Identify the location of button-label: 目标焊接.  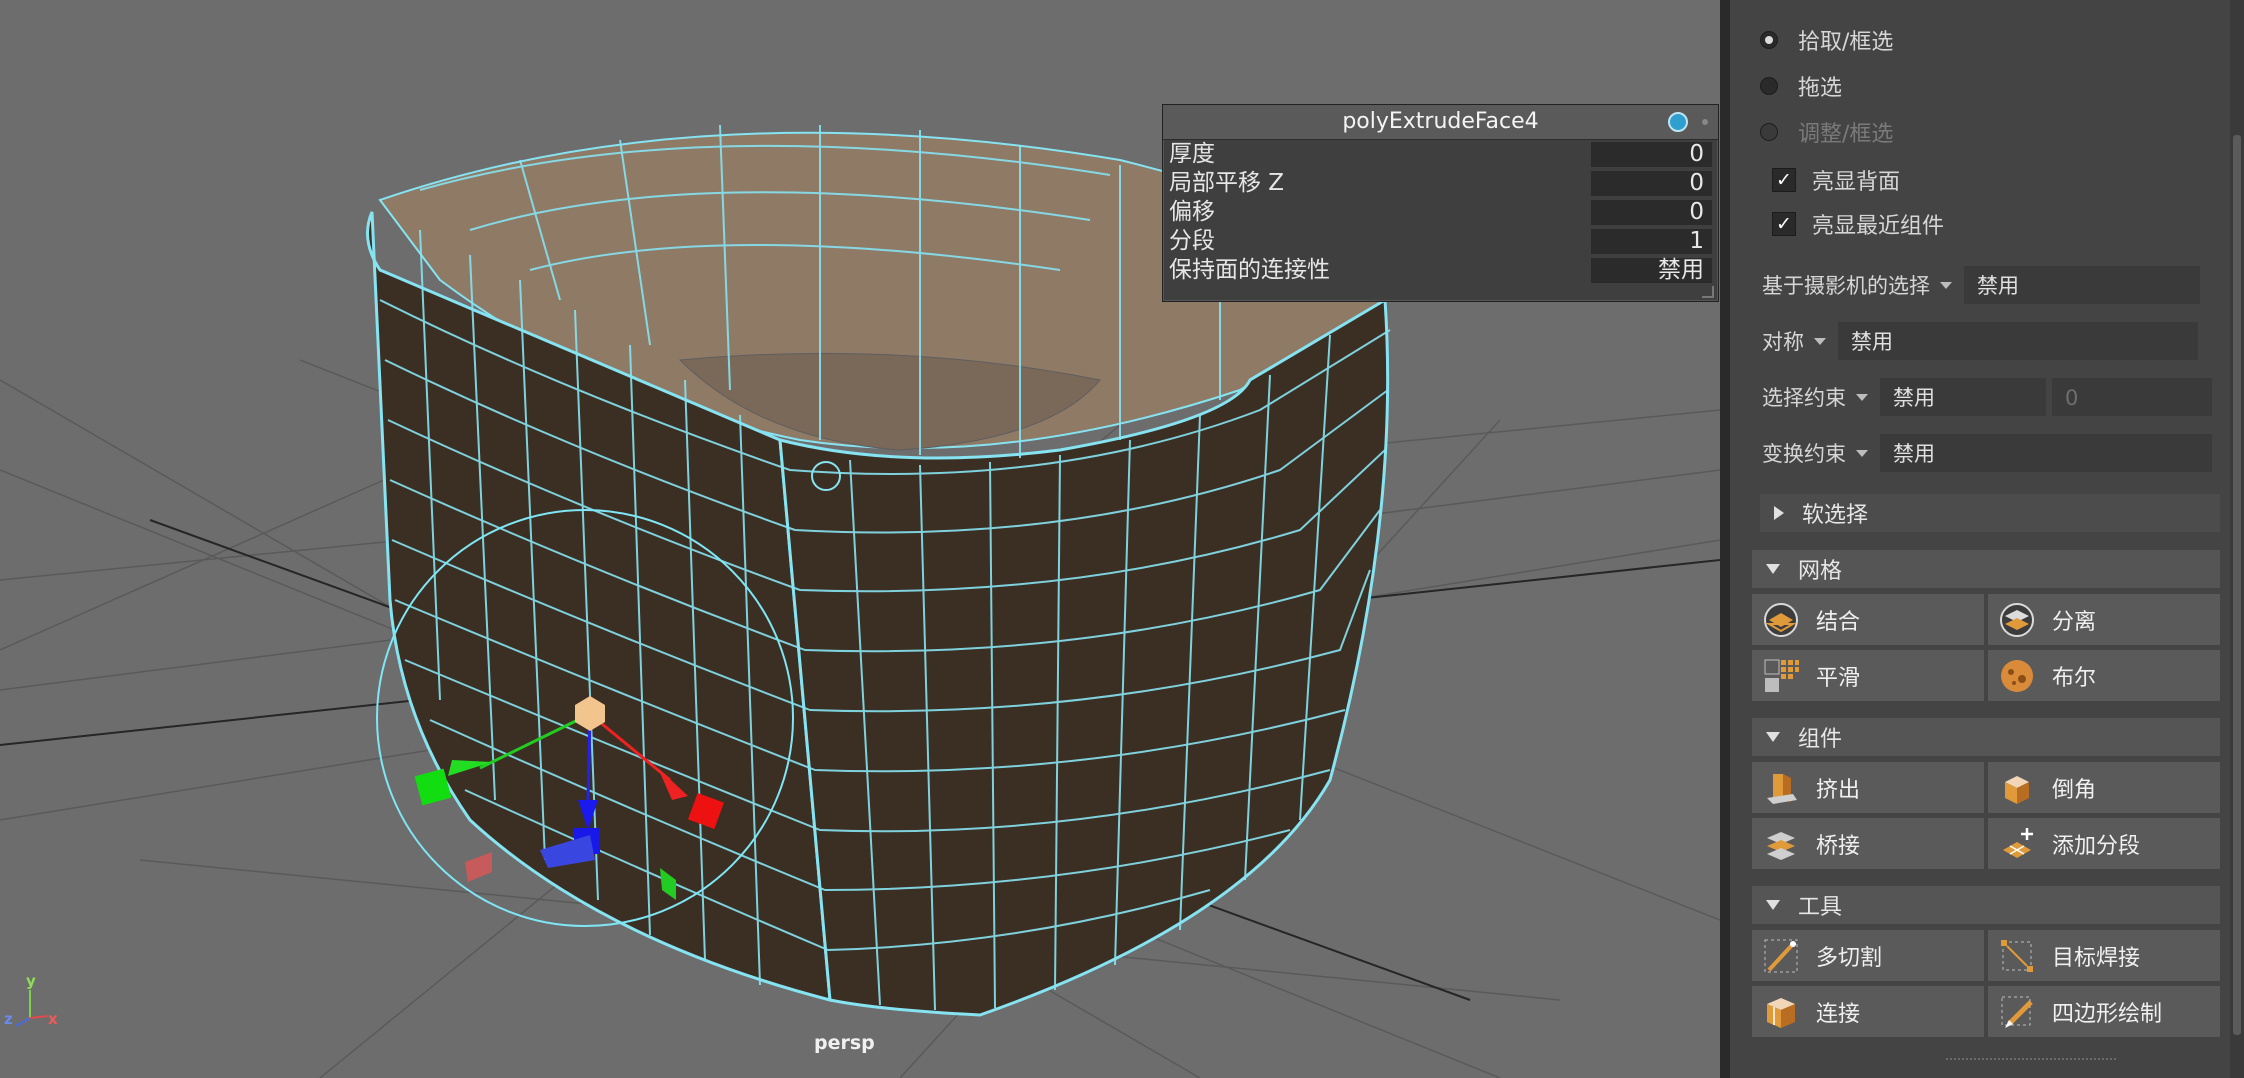
(2096, 958).